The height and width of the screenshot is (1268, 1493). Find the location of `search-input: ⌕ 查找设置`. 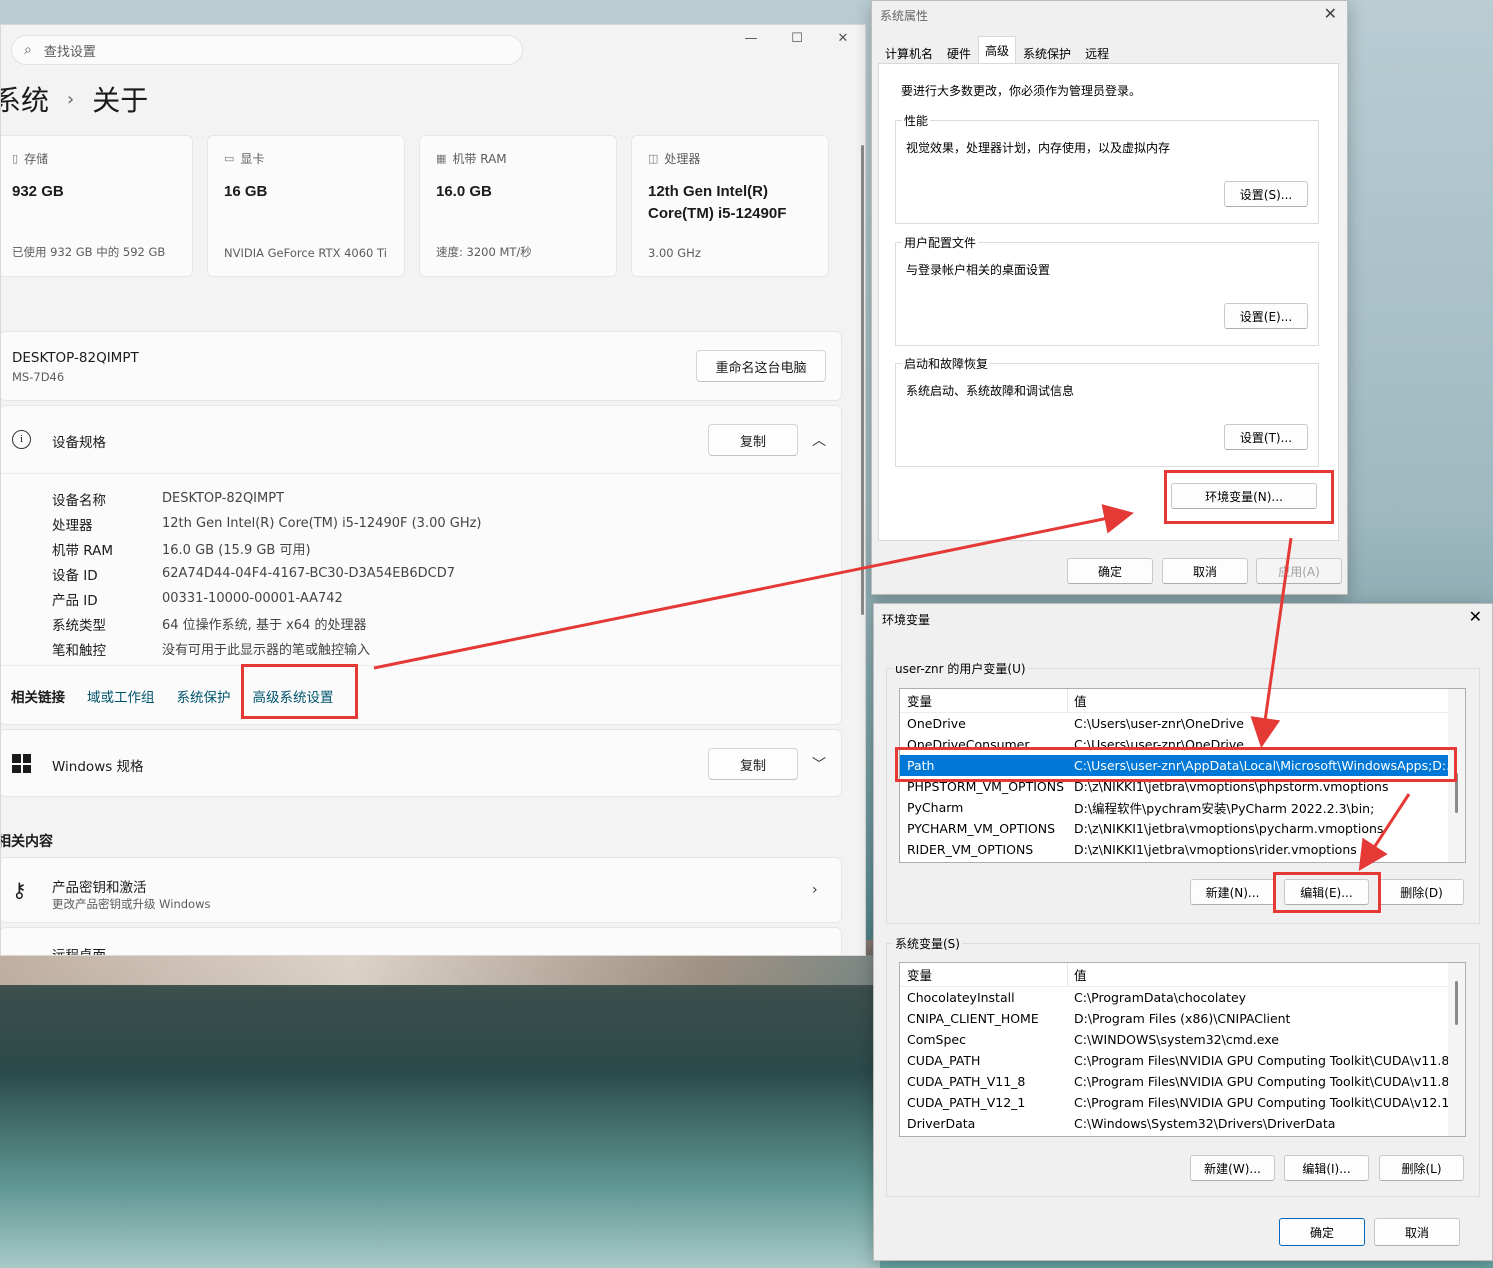

search-input: ⌕ 查找设置 is located at coordinates (267, 50).